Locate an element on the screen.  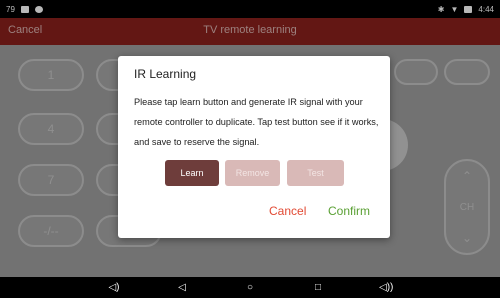
system-nav-bar: ◁) ◁ ○ □ ◁)) is located at coordinates (250, 287).